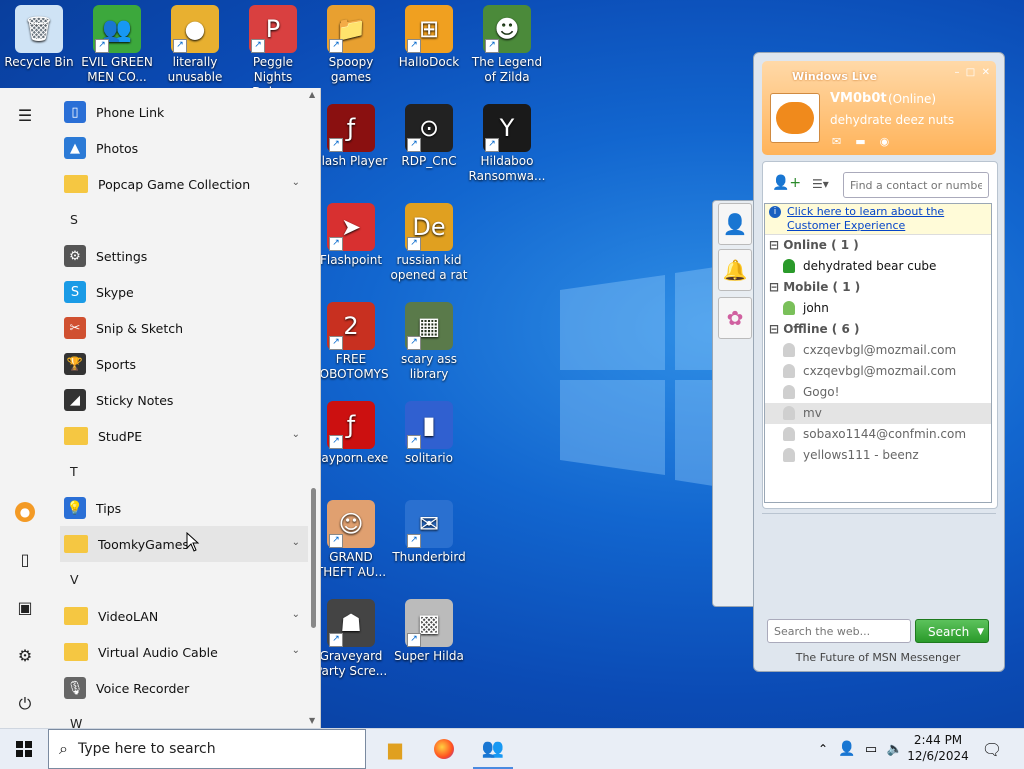 The width and height of the screenshot is (1024, 769). Describe the element at coordinates (25, 560) in the screenshot. I see `documents-icon: ▯` at that location.